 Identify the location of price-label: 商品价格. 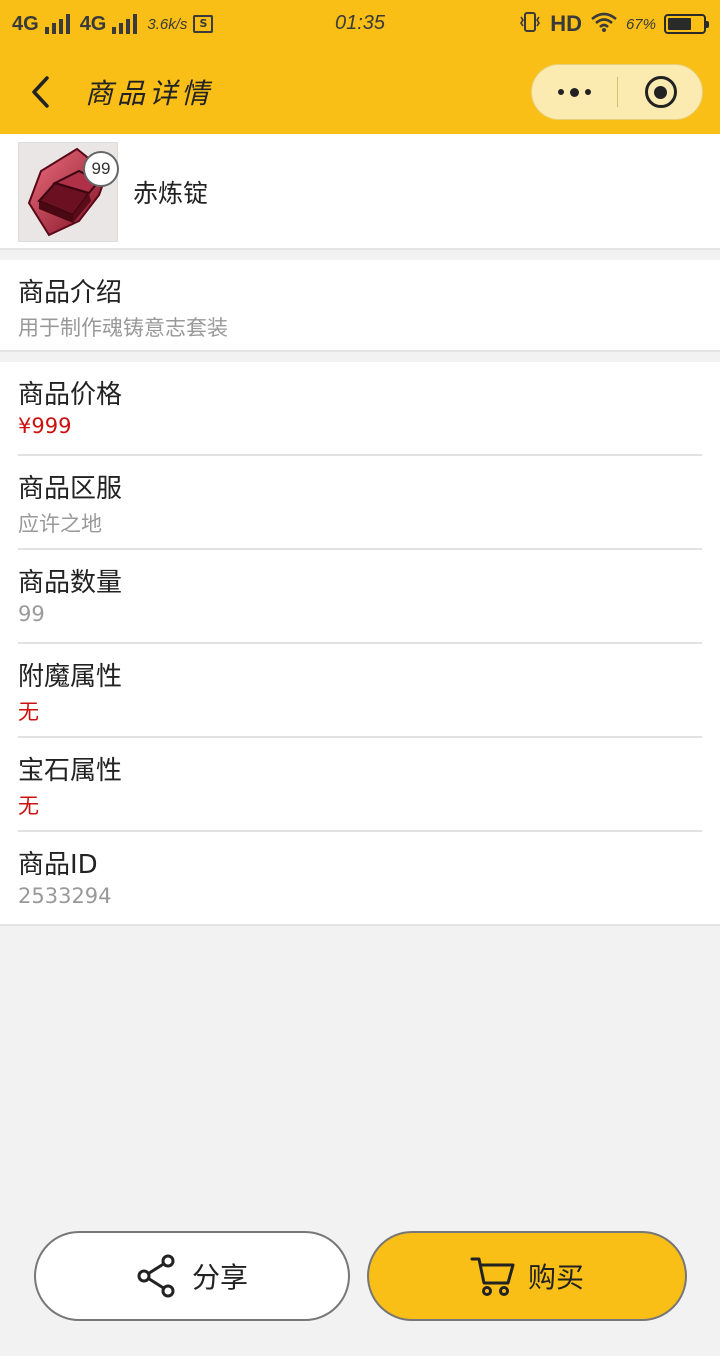
(70, 395).